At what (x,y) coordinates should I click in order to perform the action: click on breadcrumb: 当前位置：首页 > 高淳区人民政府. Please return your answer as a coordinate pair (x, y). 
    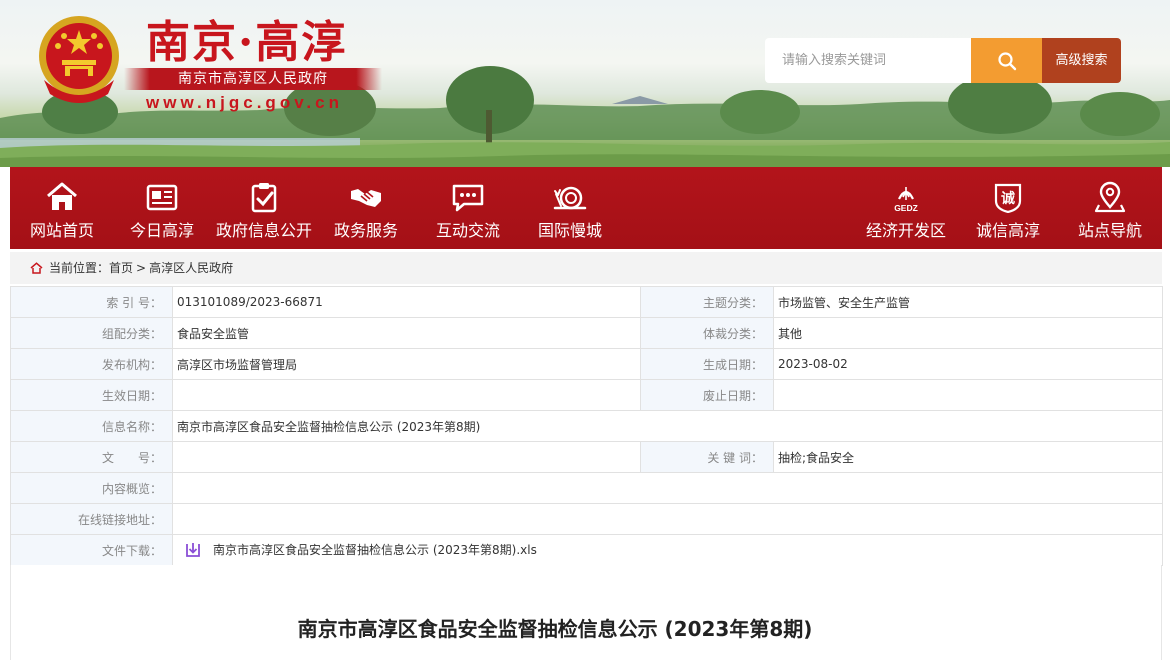
    Looking at the image, I should click on (586, 268).